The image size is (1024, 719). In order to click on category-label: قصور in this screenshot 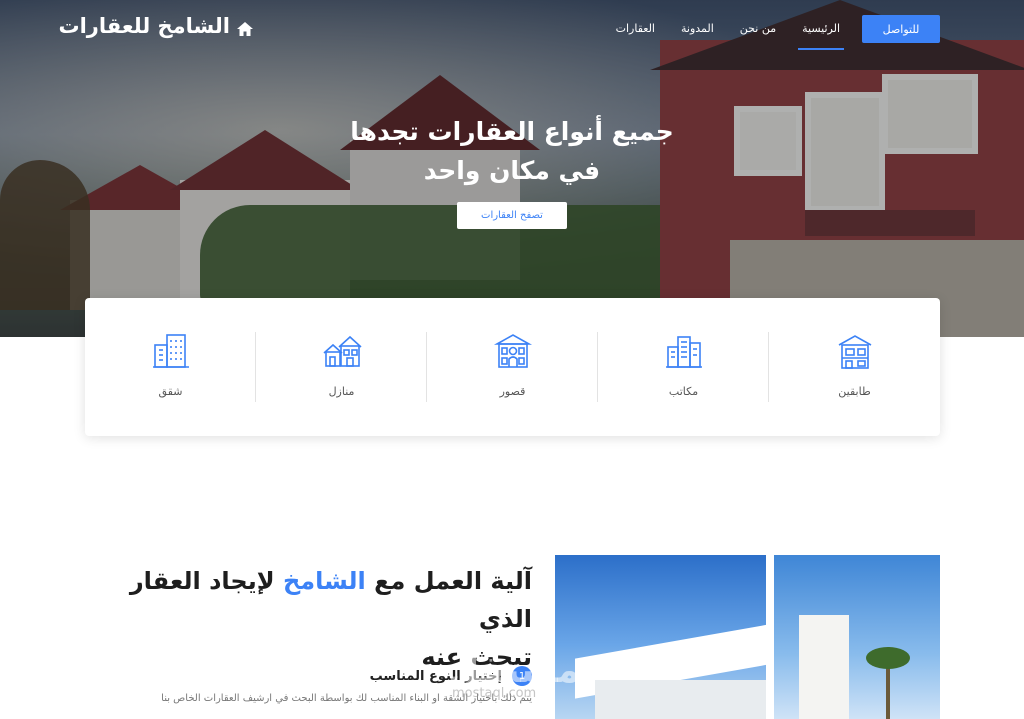, I will do `click(512, 391)`.